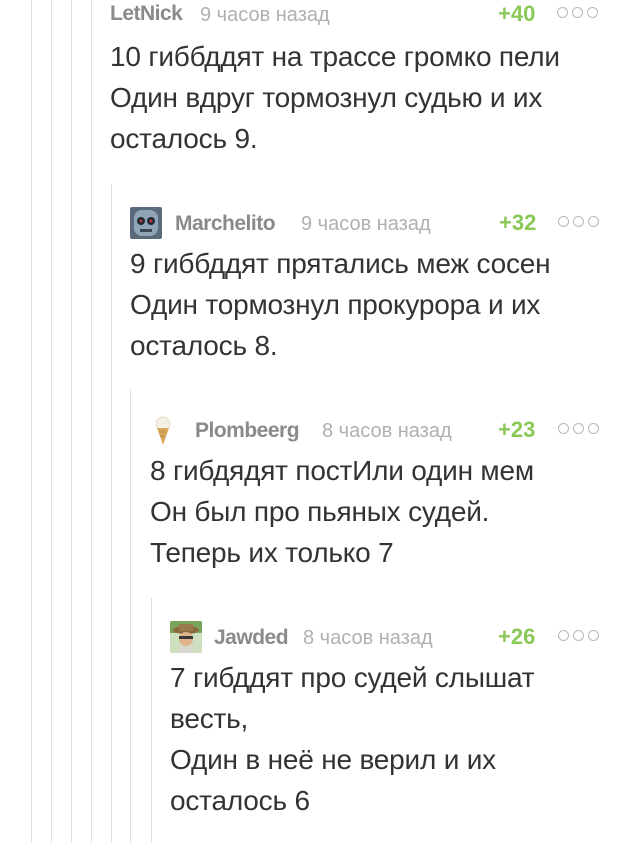 The width and height of the screenshot is (640, 843). Describe the element at coordinates (518, 222) in the screenshot. I see `comment-rating: +32` at that location.